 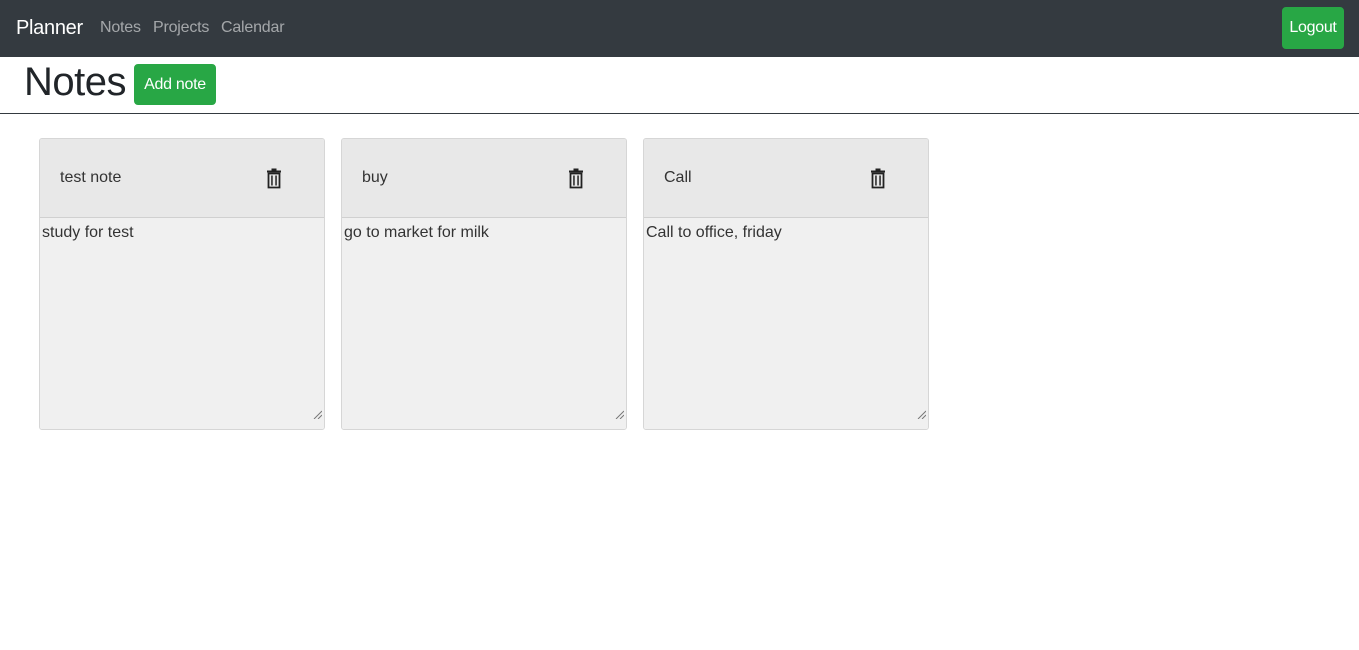 I want to click on header-divider, so click(x=679, y=113).